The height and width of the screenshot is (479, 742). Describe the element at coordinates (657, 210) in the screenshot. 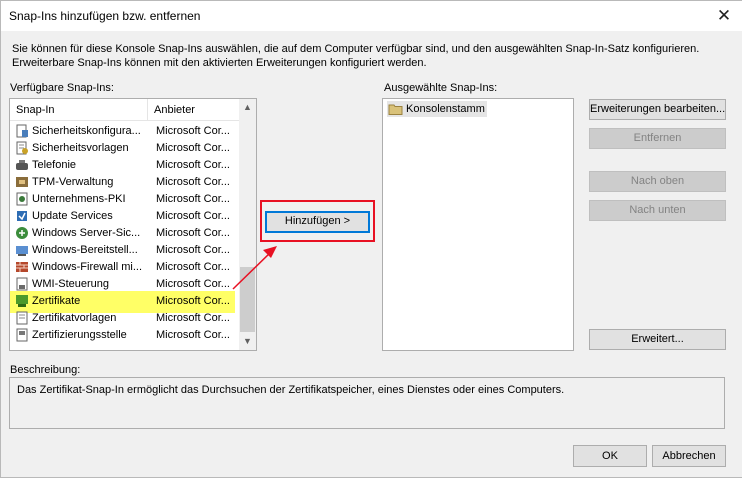

I see `move-down-button: Nach unten` at that location.